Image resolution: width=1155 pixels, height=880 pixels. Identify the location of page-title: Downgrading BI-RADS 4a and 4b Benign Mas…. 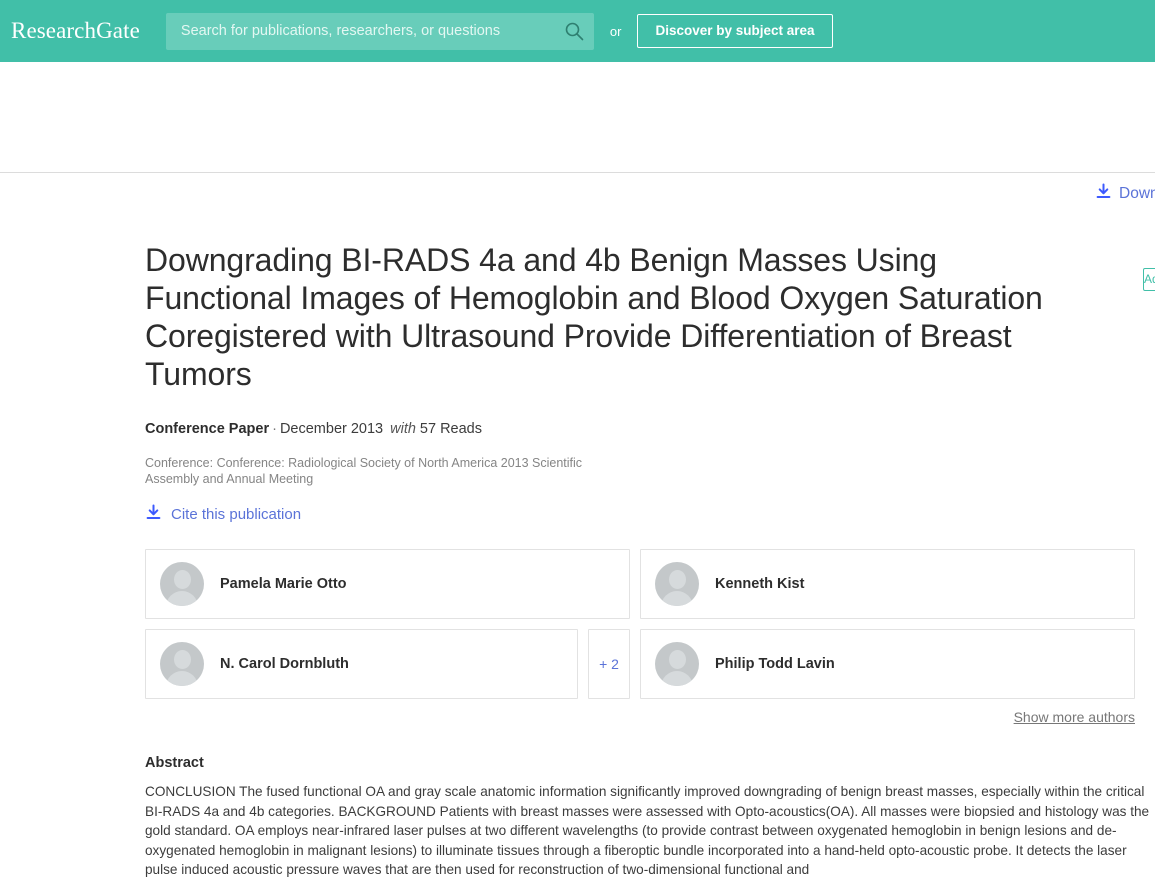
(594, 317).